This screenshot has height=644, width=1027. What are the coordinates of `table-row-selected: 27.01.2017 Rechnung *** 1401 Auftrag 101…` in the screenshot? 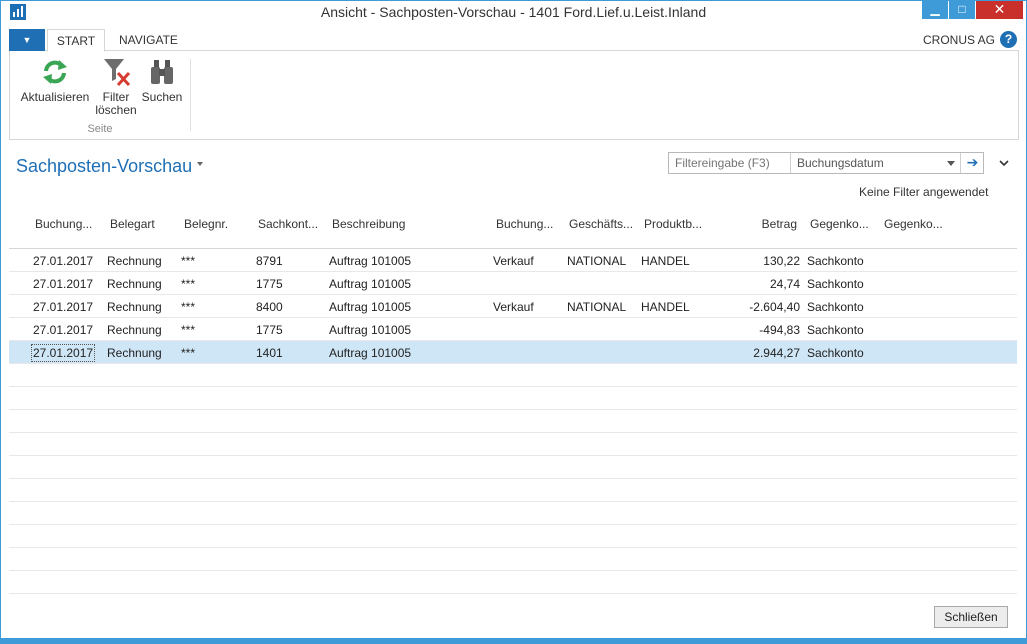 It's located at (513, 352).